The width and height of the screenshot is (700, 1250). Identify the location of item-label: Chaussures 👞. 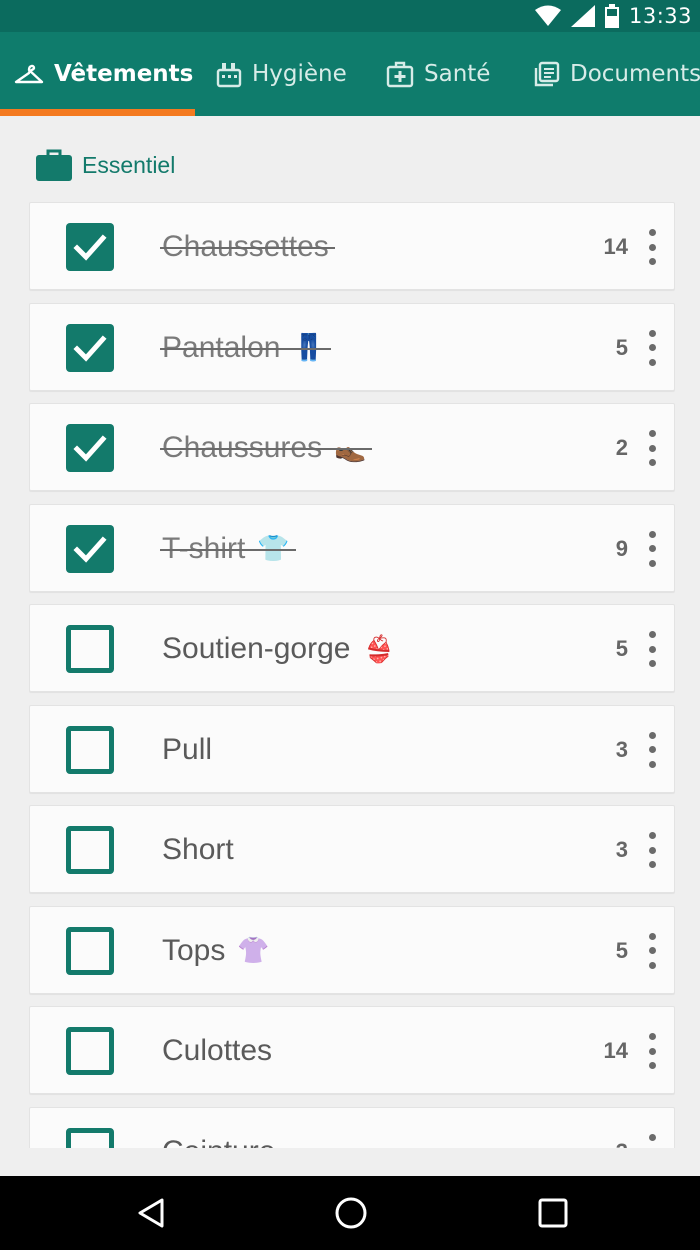
(266, 448).